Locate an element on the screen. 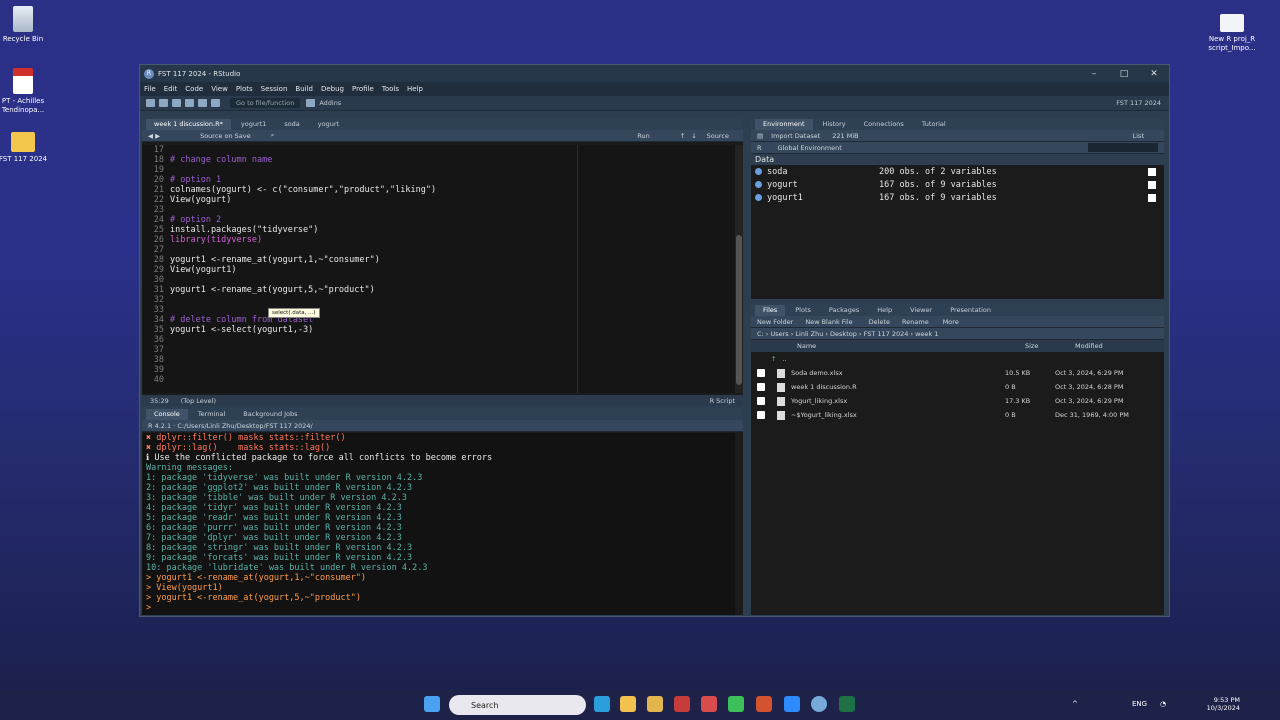 The height and width of the screenshot is (720, 1280). editor-scrollbar is located at coordinates (739, 269).